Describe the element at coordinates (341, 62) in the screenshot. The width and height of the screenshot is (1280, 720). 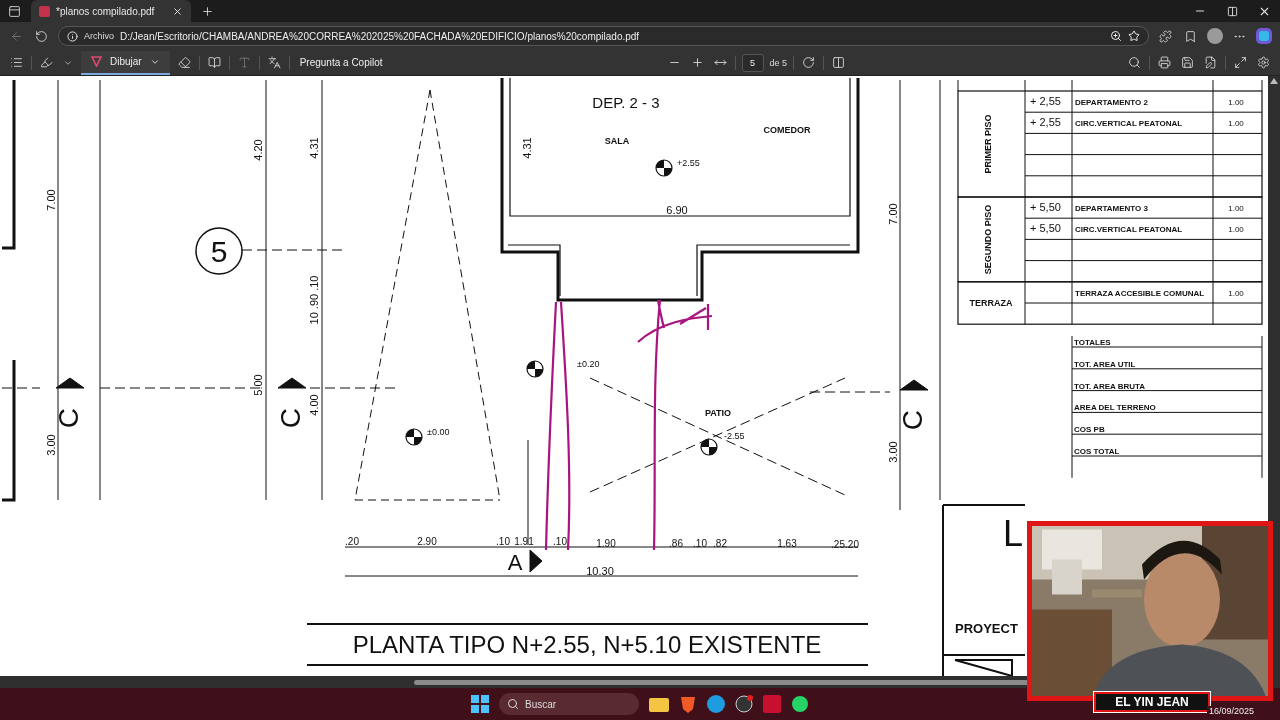
I see `copilot-button: Pregunta a Copilot` at that location.